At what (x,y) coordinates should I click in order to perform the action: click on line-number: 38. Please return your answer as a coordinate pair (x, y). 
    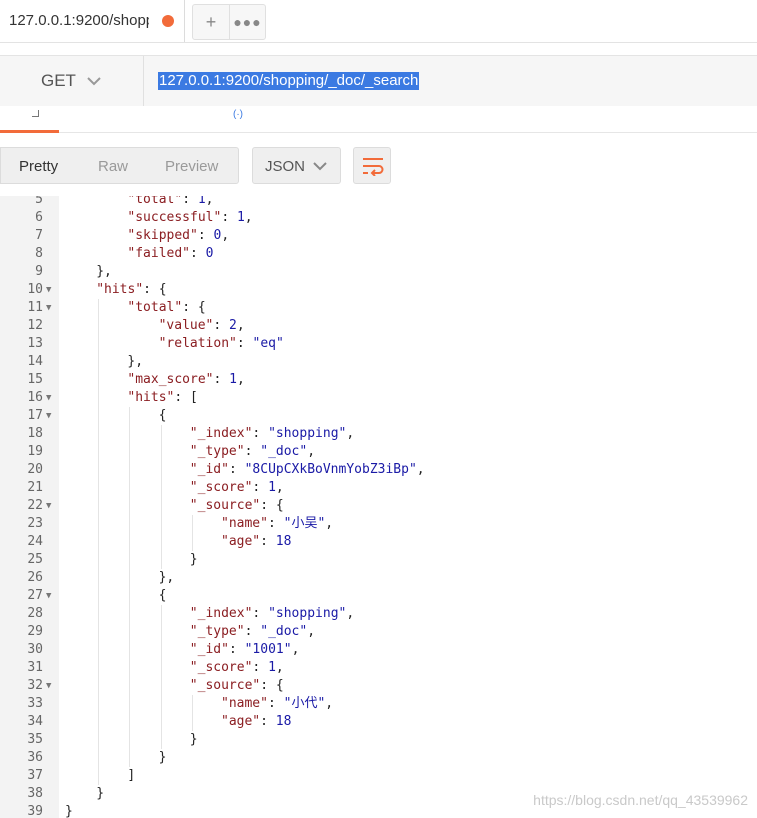
    Looking at the image, I should click on (35, 793).